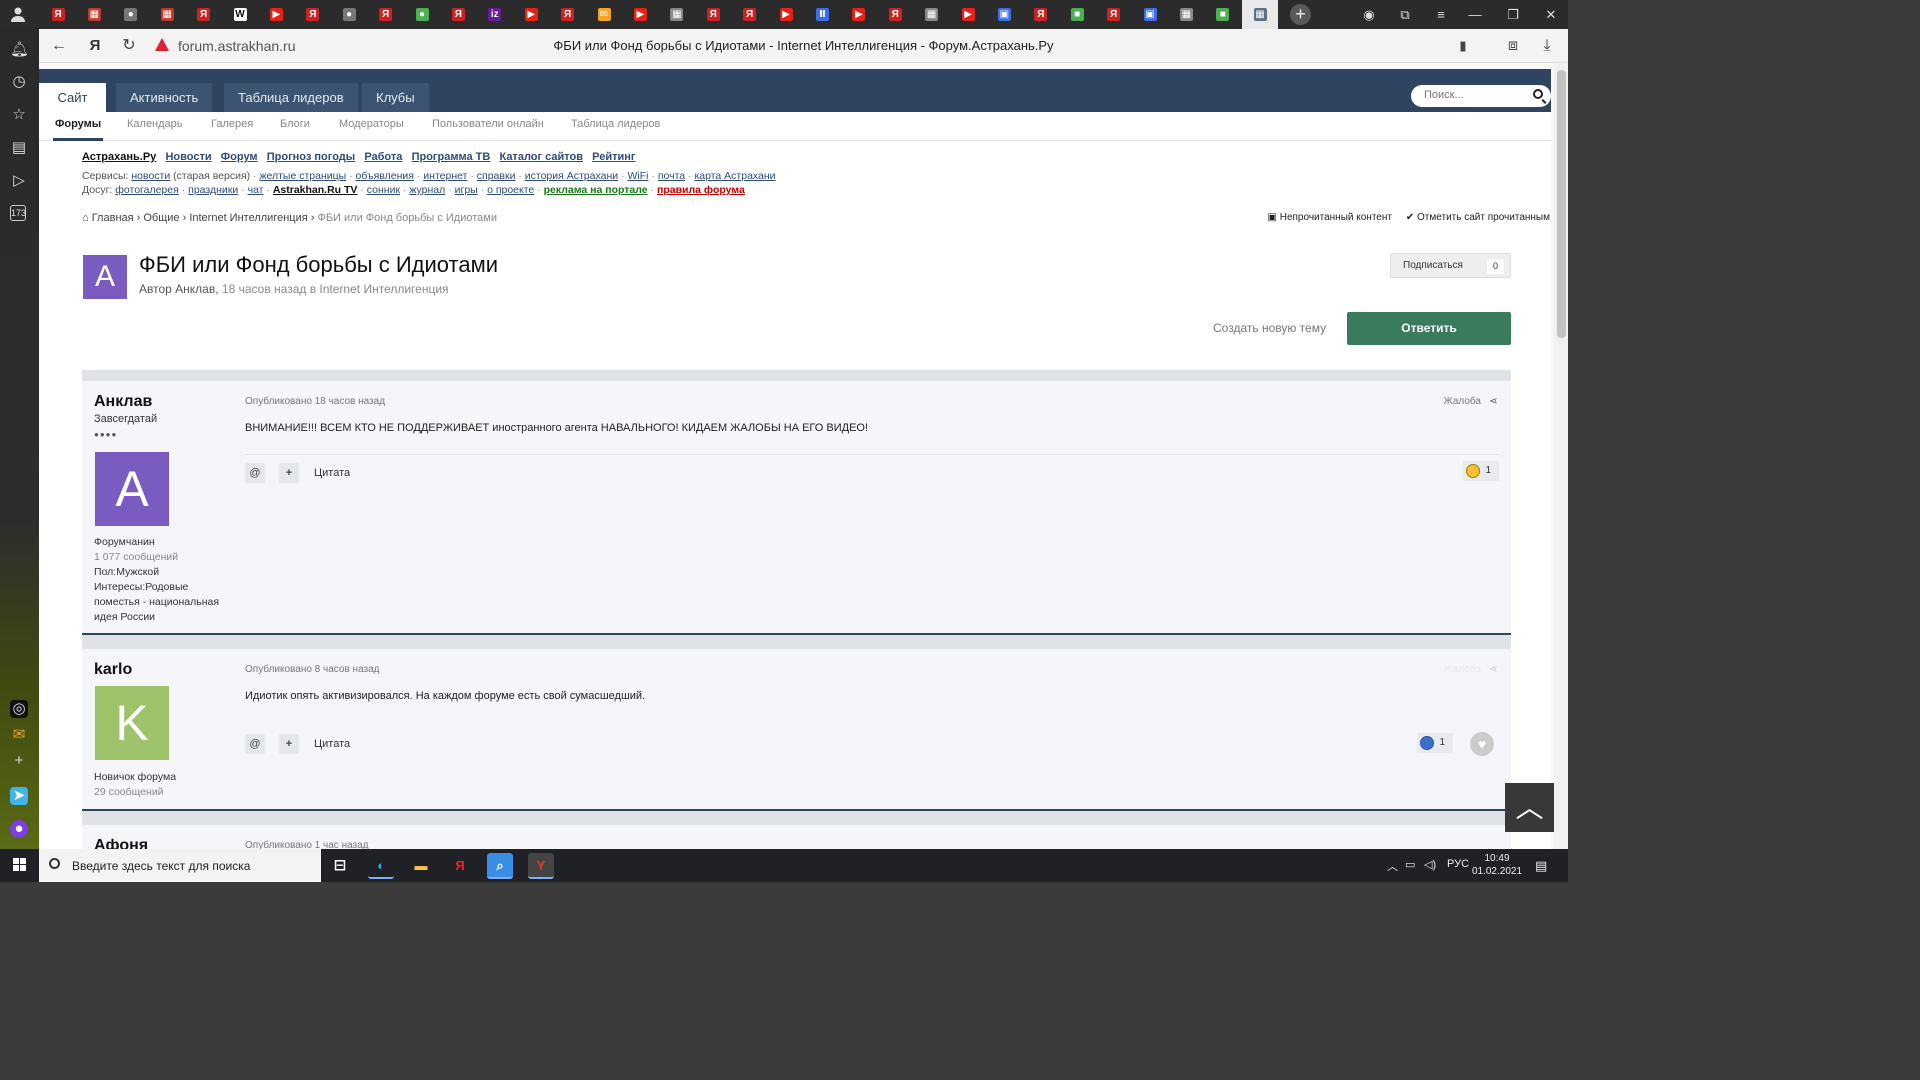 Image resolution: width=1920 pixels, height=1080 pixels. I want to click on restore-button: ❐, so click(1513, 14).